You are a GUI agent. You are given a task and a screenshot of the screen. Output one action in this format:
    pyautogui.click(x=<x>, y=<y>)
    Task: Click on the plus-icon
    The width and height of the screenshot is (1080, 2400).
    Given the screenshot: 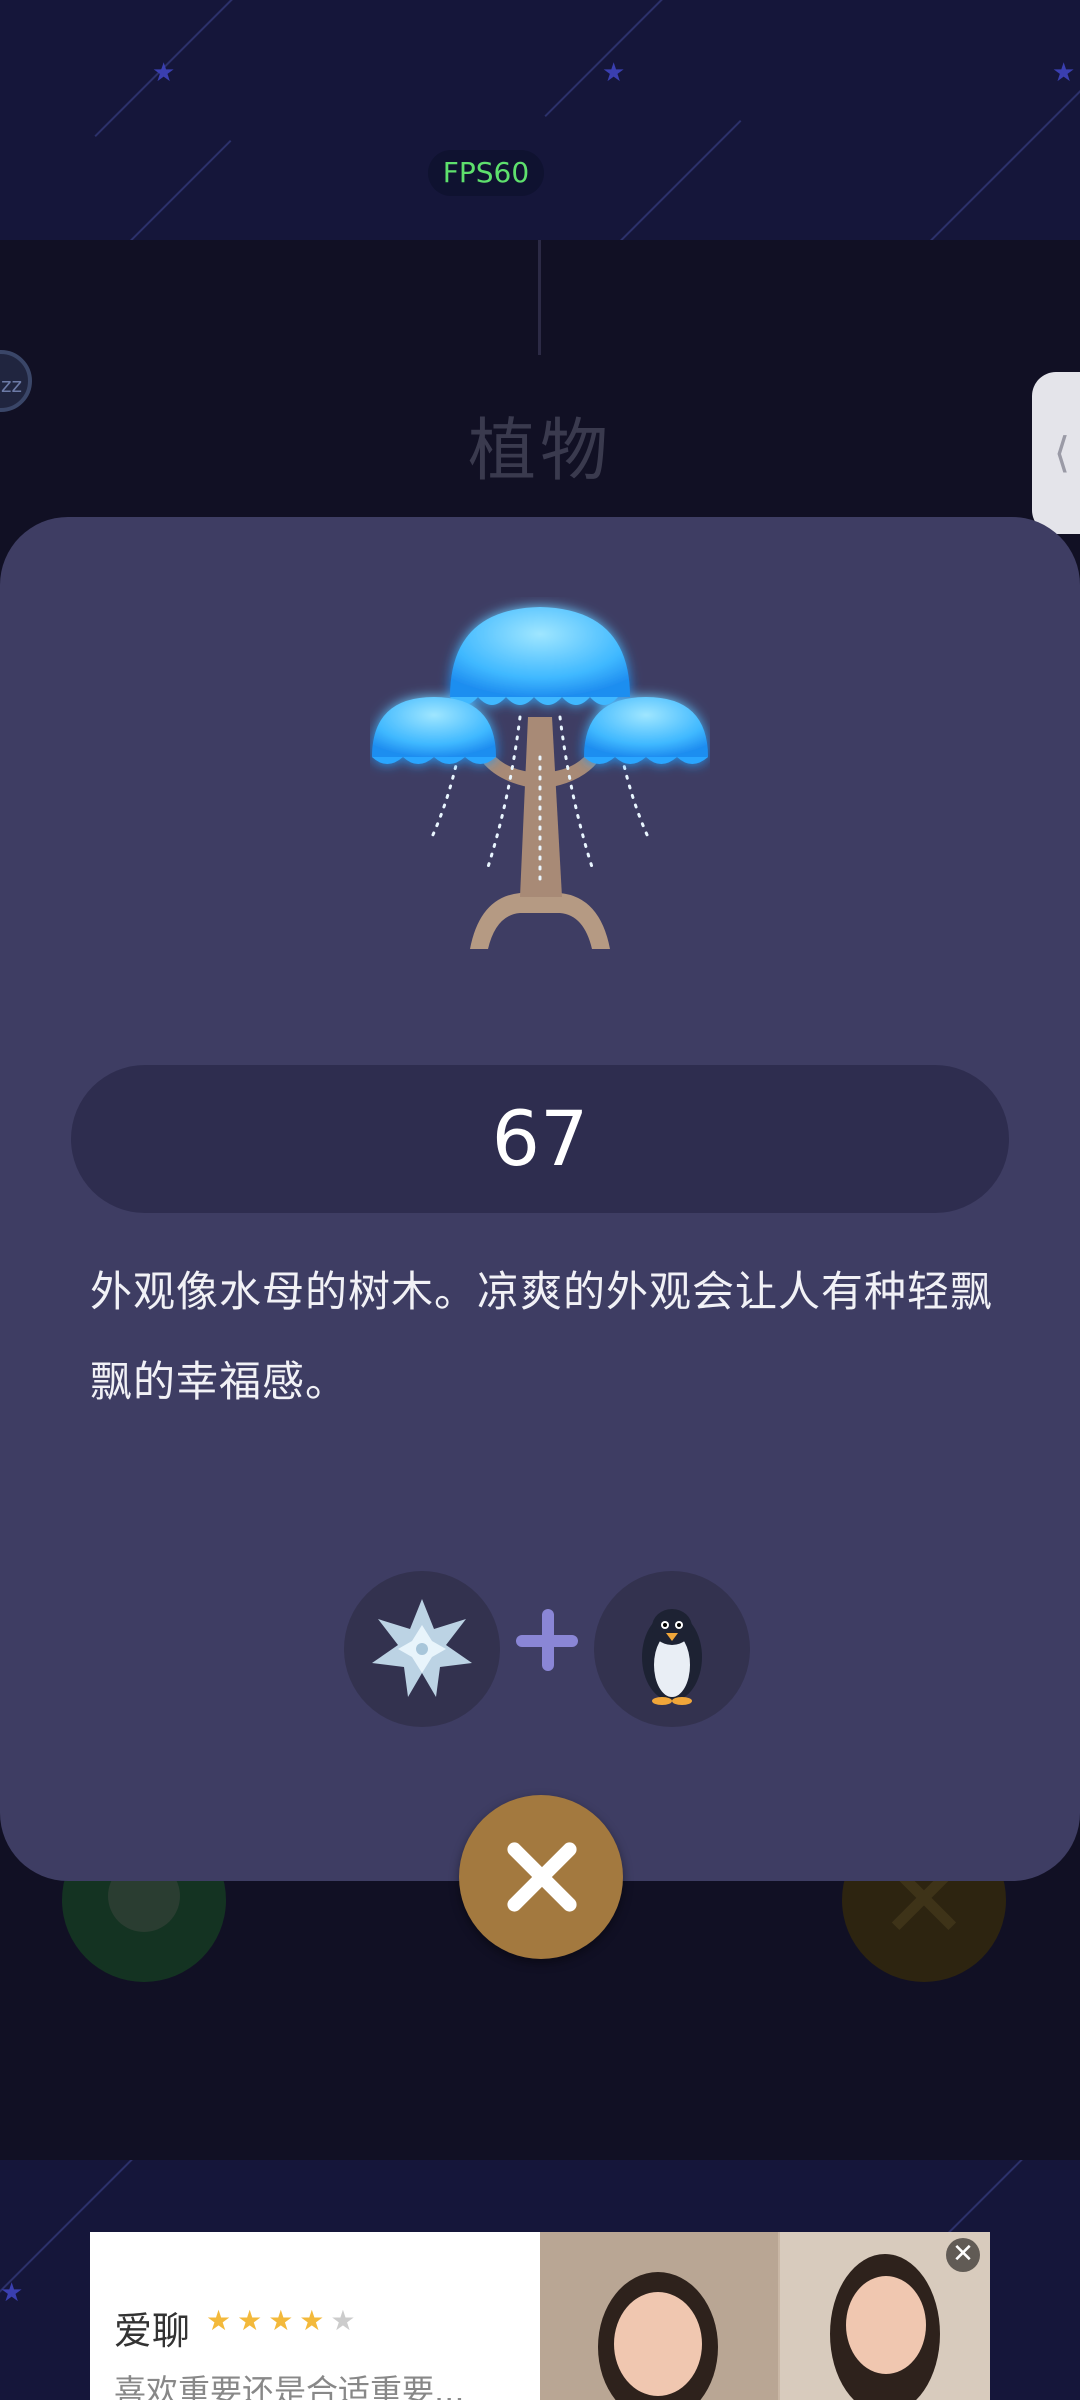 What is the action you would take?
    pyautogui.click(x=547, y=1640)
    